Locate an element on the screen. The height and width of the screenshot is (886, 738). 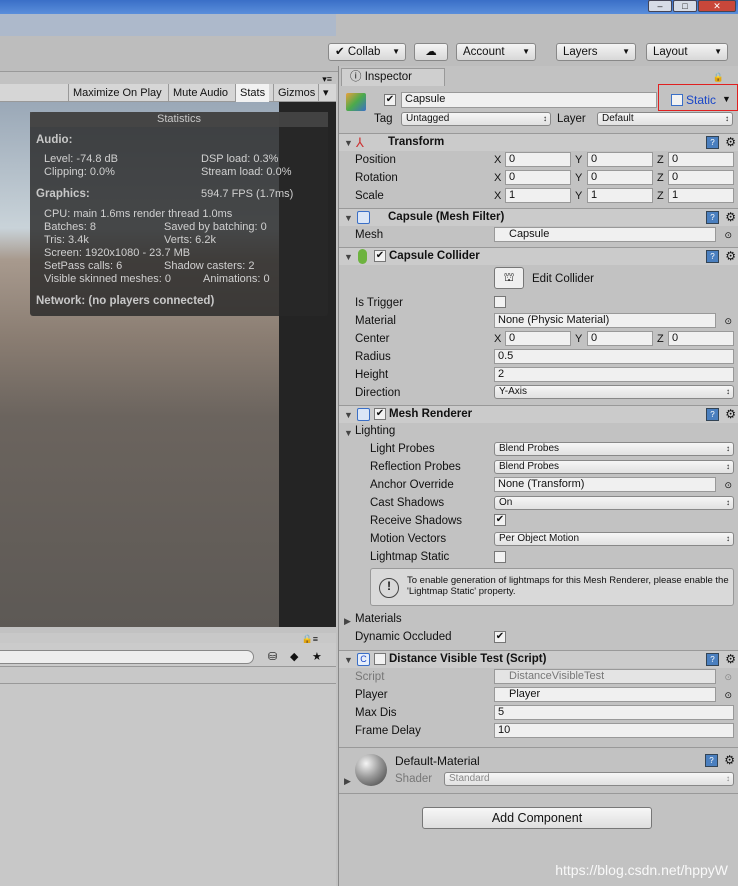
mesh-renderer-header: ▼ ✔ Mesh Renderer ? ⚙ is located at coordinates (538, 414).